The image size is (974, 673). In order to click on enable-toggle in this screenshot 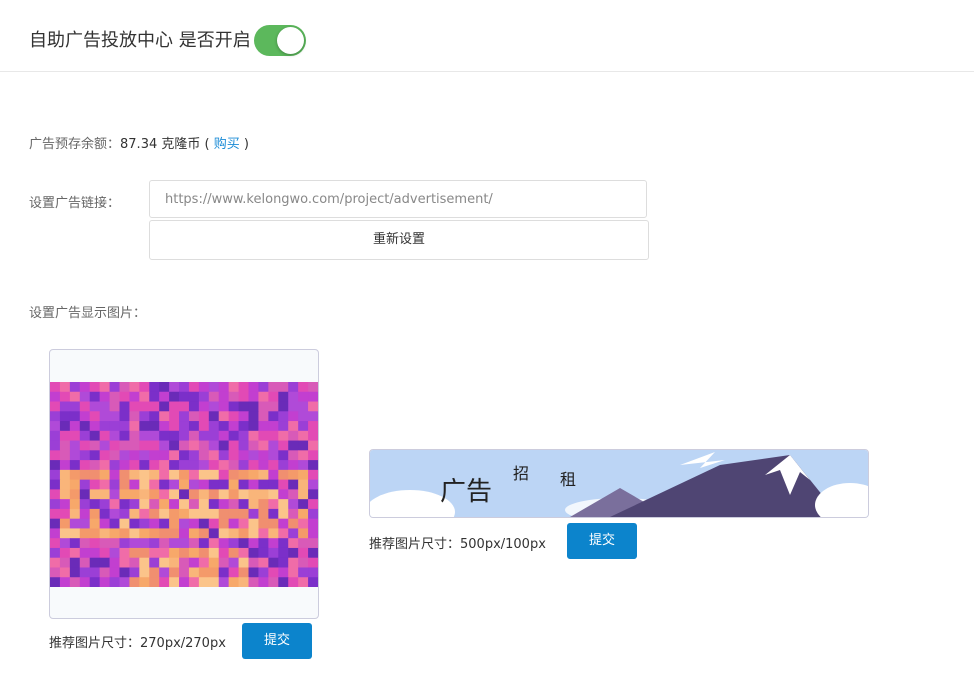, I will do `click(280, 40)`.